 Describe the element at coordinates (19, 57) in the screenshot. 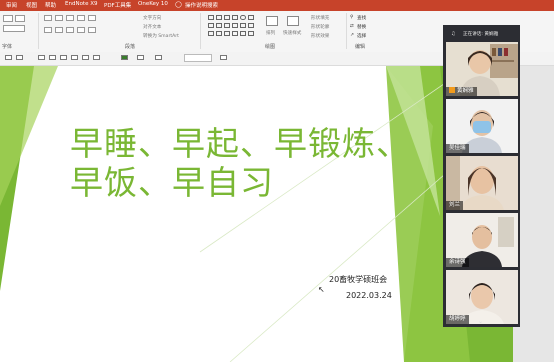

I see `toolbar-shape2-icon` at that location.